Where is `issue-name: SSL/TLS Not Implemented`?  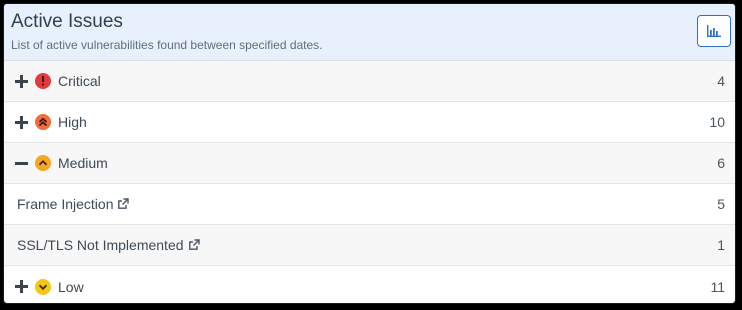
issue-name: SSL/TLS Not Implemented is located at coordinates (100, 245).